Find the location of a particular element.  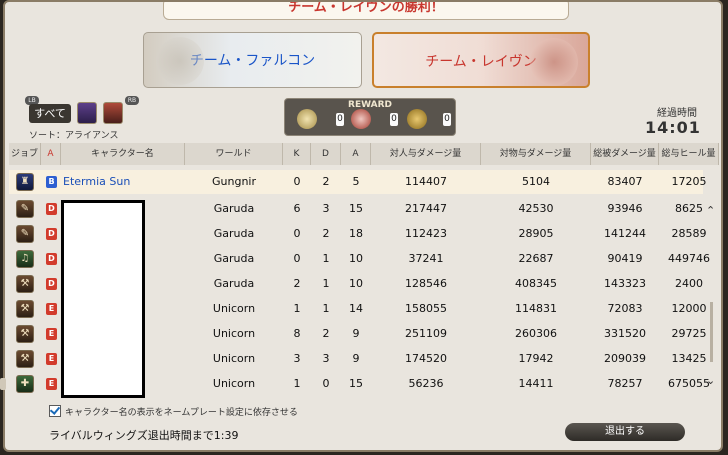

header-object-damage: 対物与ダメージ量 is located at coordinates (536, 154).